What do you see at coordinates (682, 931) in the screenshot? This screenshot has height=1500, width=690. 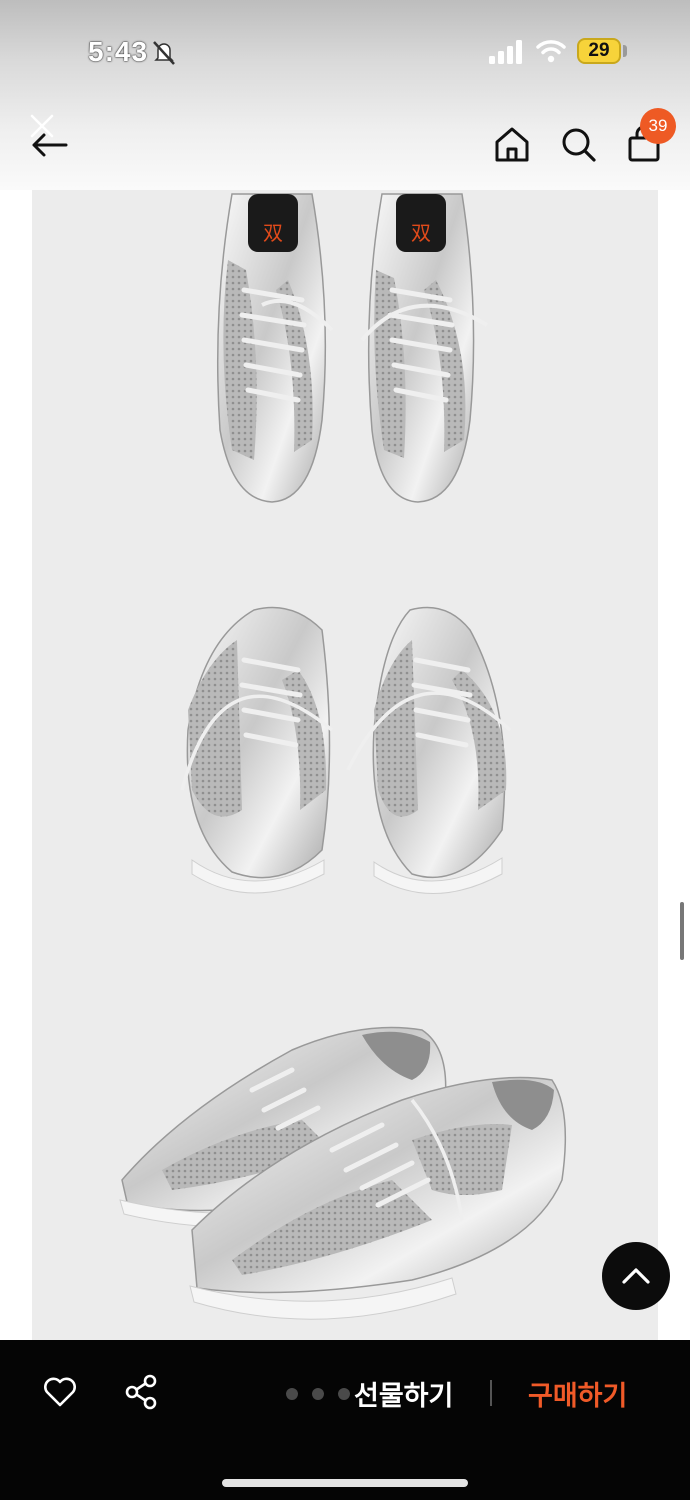 I see `scroll-indicator` at bounding box center [682, 931].